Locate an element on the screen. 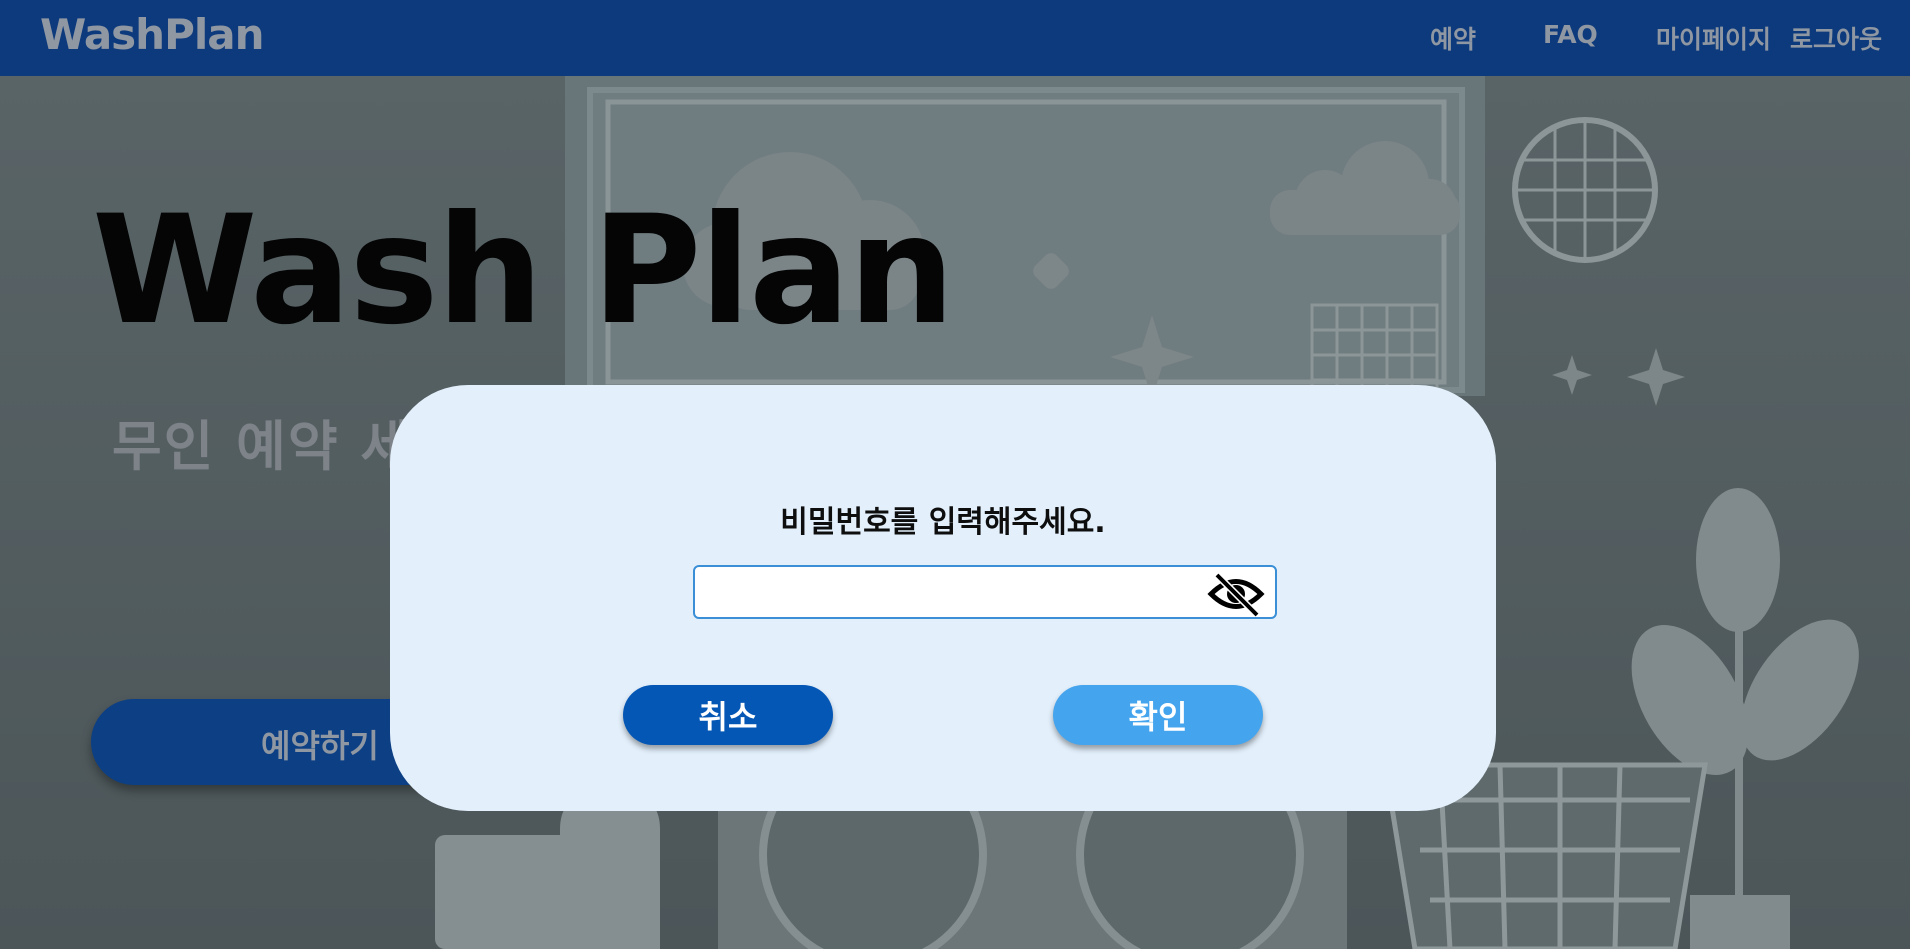 This screenshot has height=949, width=1910. eye-slash-icon is located at coordinates (1236, 594).